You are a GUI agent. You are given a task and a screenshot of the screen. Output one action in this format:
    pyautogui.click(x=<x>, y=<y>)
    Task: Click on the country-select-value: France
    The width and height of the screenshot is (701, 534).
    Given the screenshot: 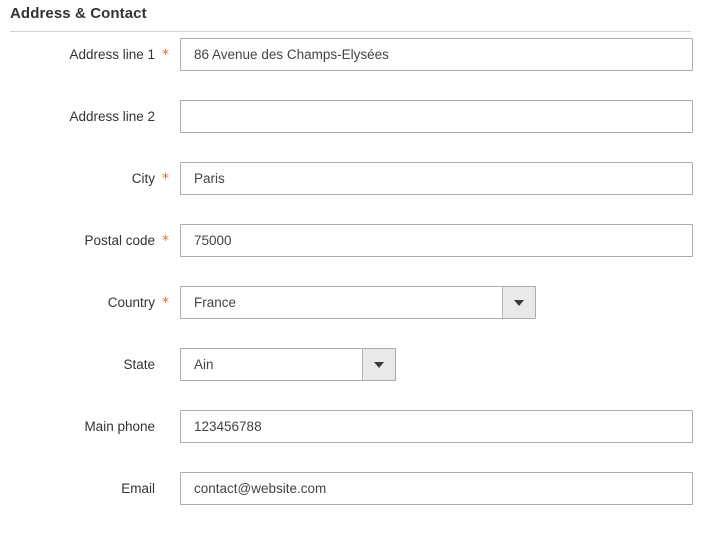 What is the action you would take?
    pyautogui.click(x=215, y=302)
    